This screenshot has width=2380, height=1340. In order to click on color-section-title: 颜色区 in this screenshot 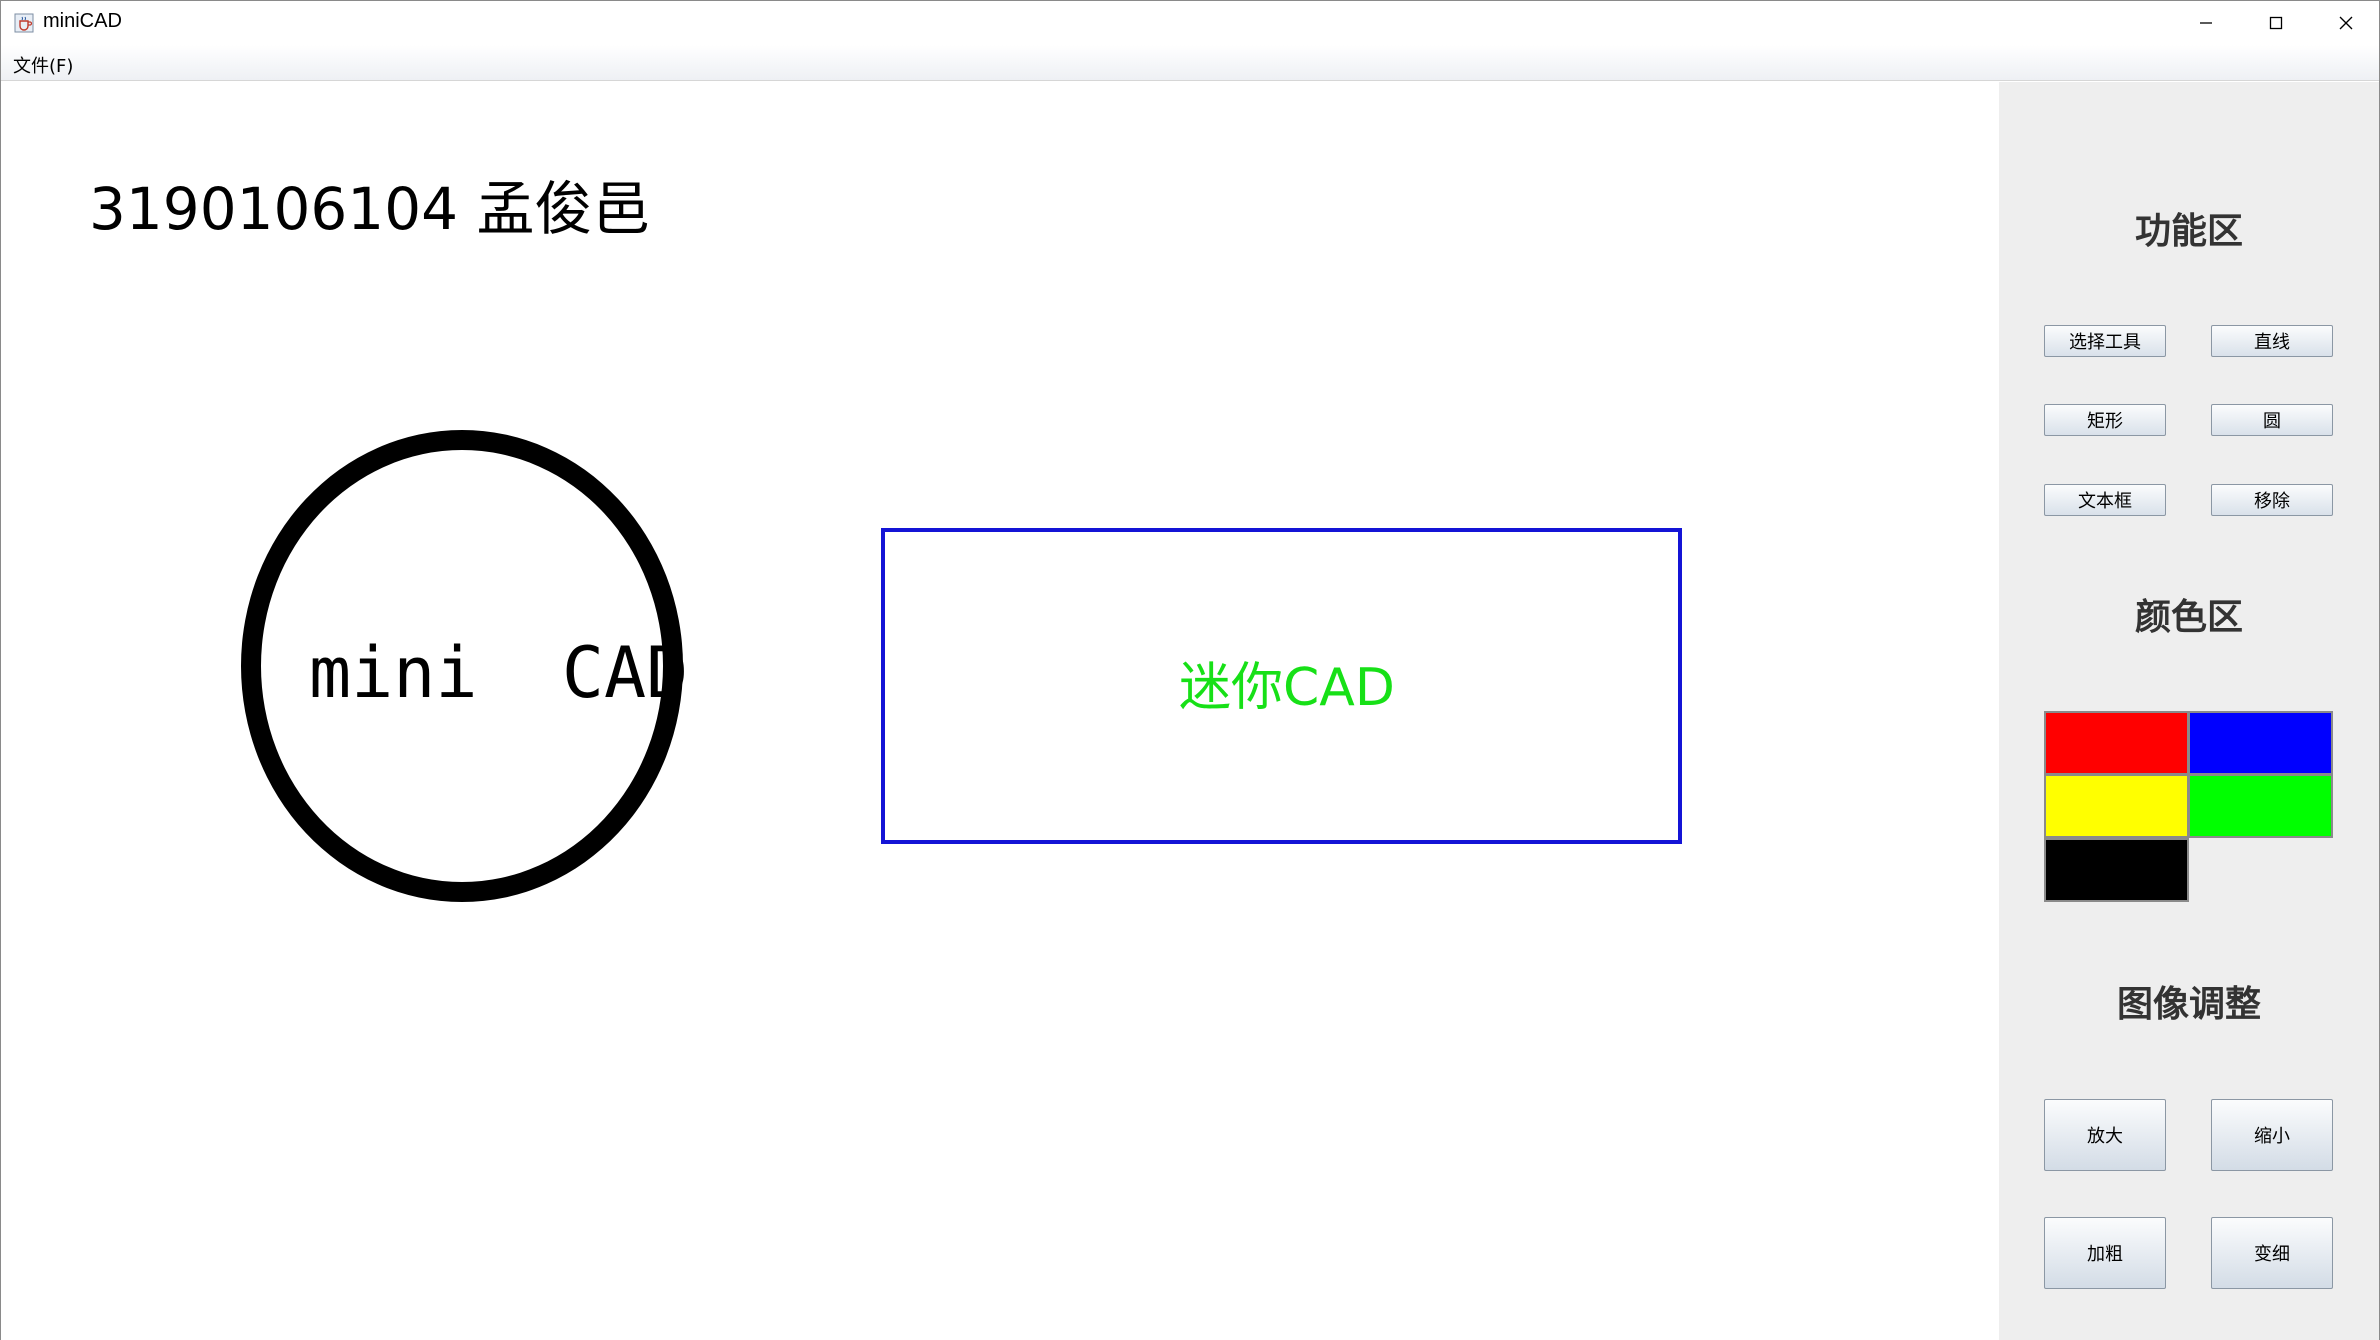, I will do `click(2188, 617)`.